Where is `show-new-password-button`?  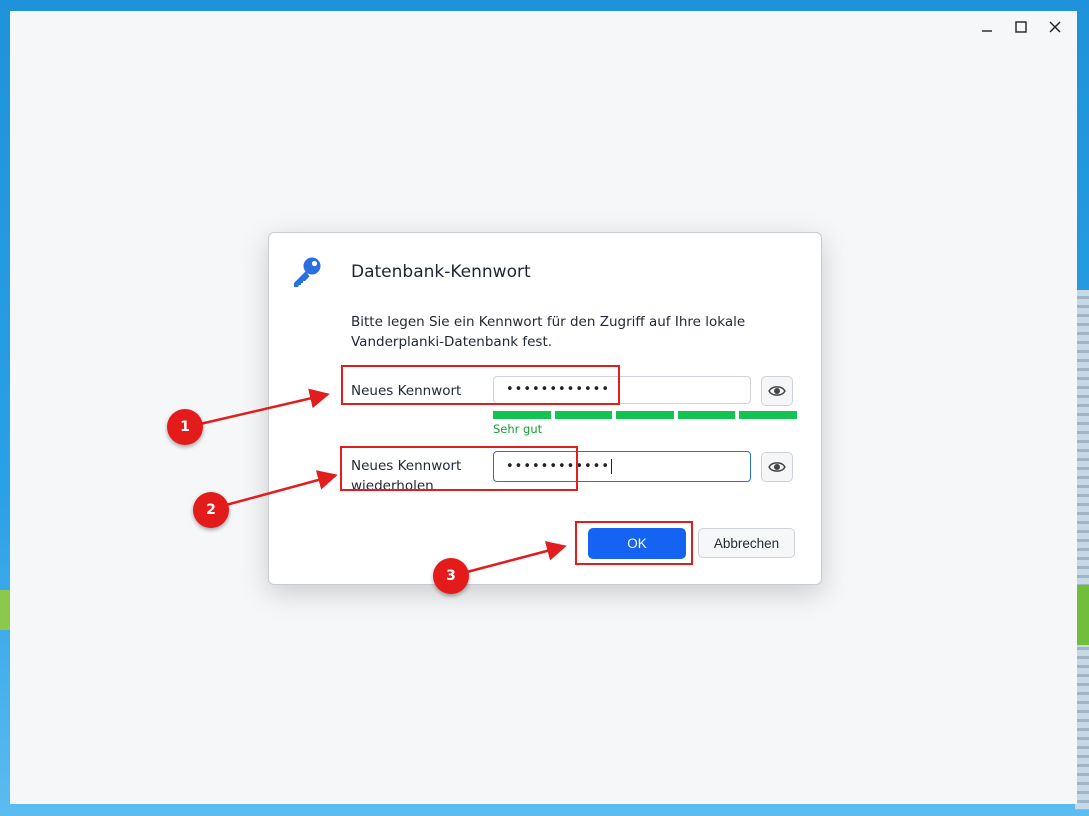
show-new-password-button is located at coordinates (777, 391).